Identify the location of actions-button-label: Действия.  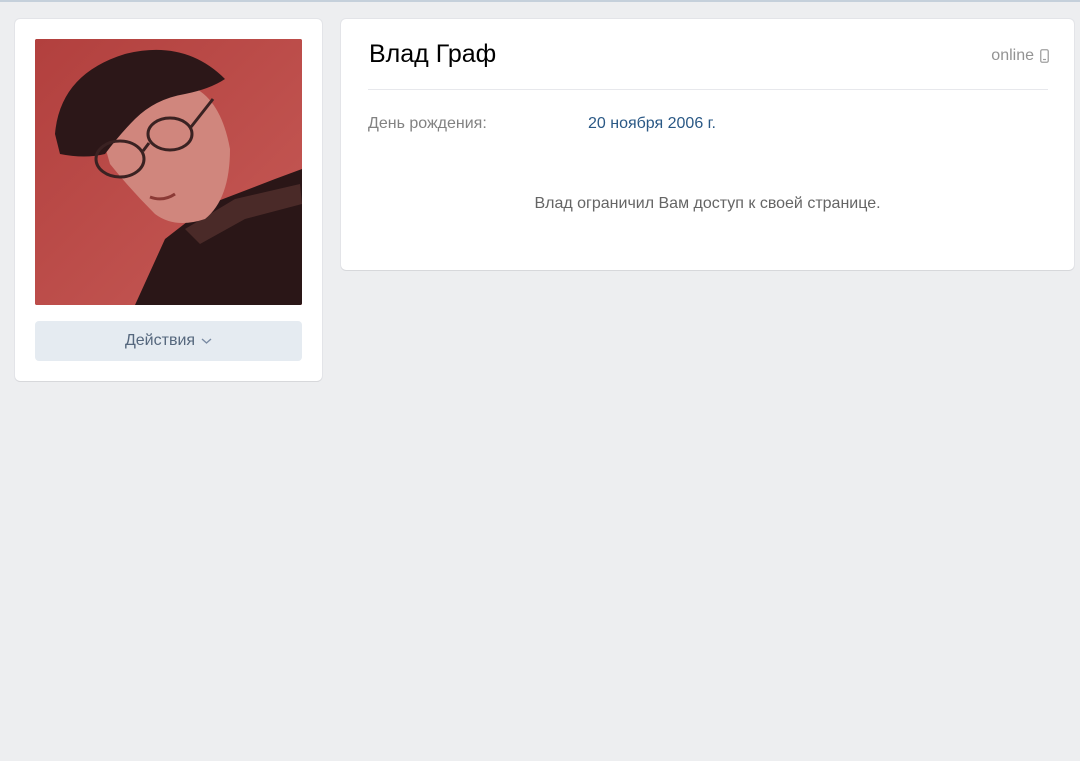
(160, 340).